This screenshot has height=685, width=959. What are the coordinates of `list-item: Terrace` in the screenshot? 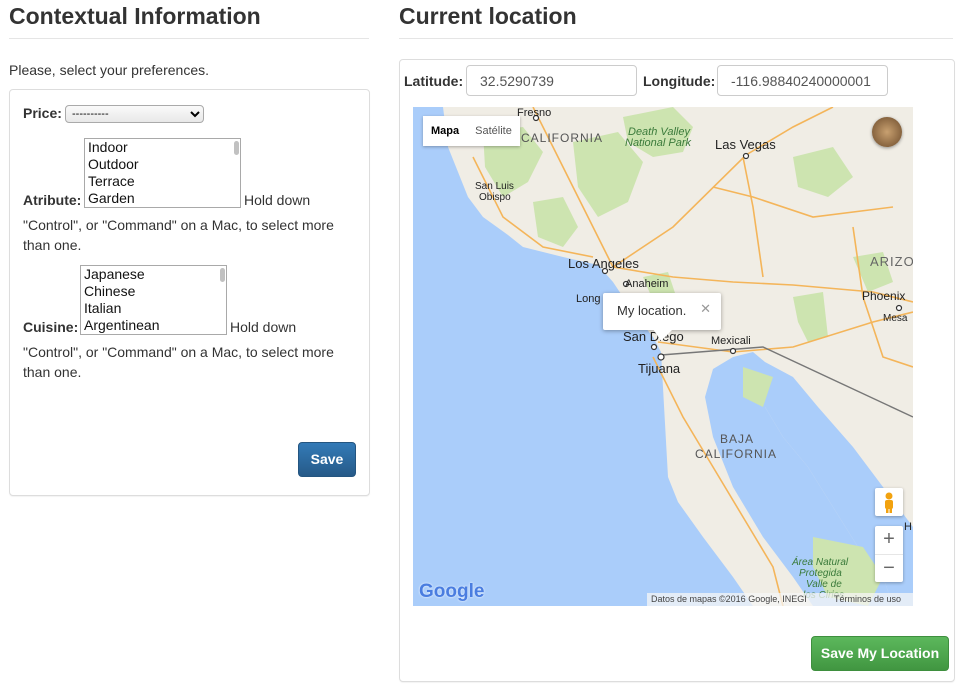 It's located at (162, 181).